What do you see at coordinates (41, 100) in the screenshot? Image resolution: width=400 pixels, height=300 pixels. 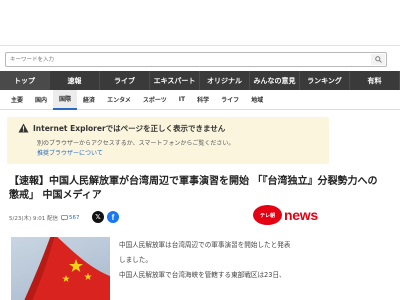 I see `tab-domestic: 国内` at bounding box center [41, 100].